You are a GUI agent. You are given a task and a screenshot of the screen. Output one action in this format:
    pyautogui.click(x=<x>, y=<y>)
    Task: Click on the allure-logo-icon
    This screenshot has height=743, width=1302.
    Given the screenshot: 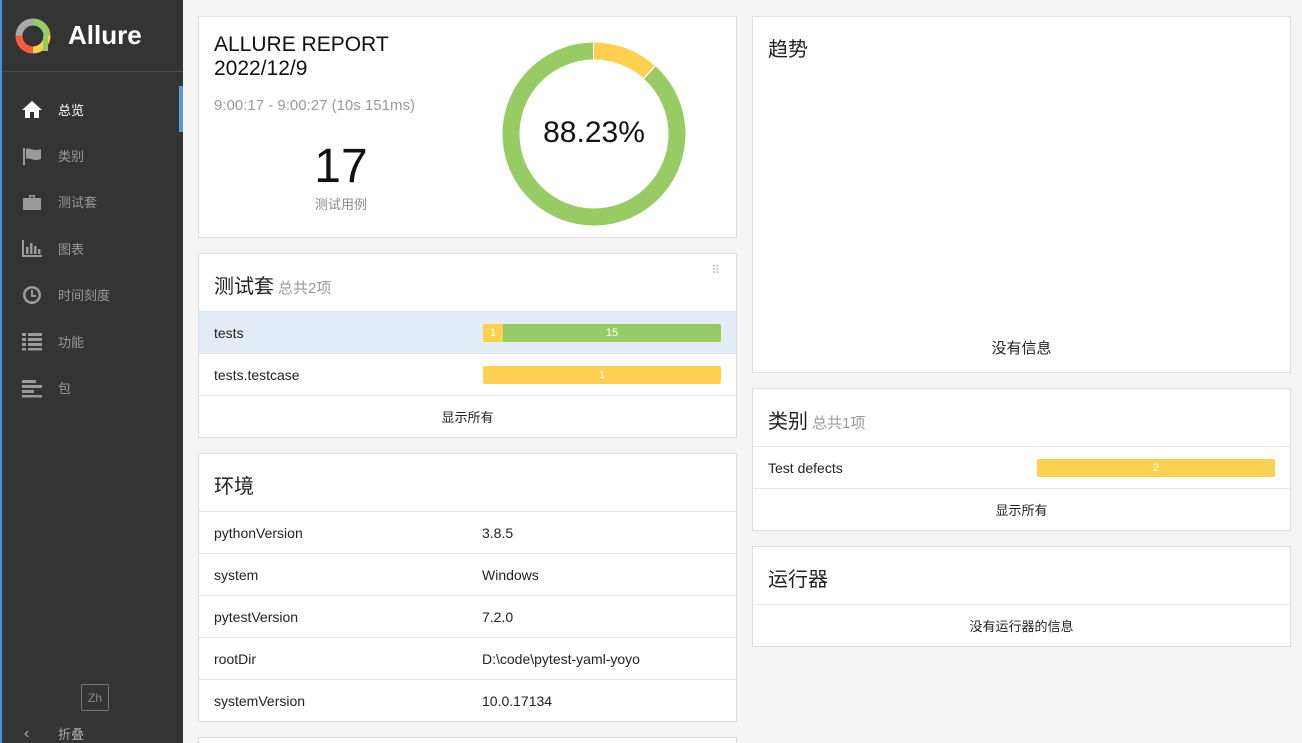 What is the action you would take?
    pyautogui.click(x=33, y=35)
    